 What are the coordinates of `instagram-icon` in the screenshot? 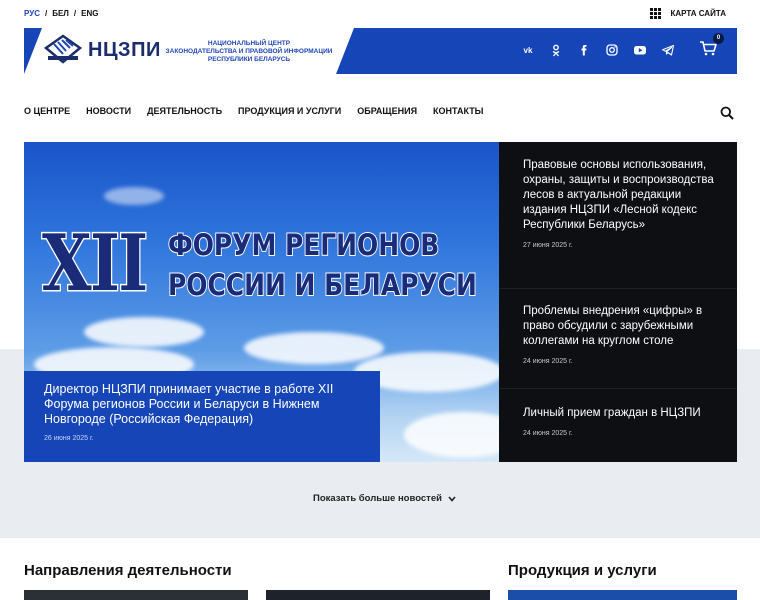 It's located at (612, 50).